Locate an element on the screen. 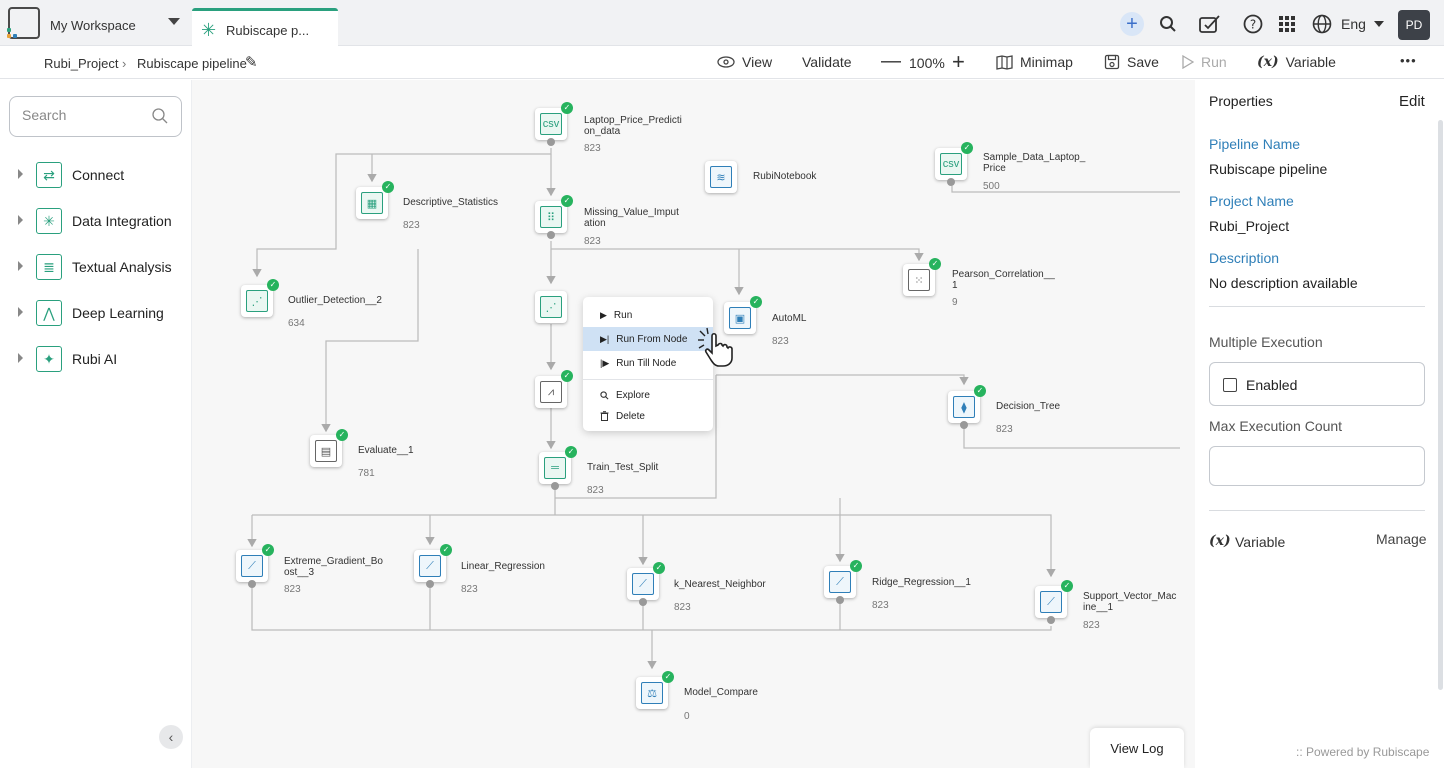 Image resolution: width=1444 pixels, height=768 pixels. trash-icon is located at coordinates (604, 416).